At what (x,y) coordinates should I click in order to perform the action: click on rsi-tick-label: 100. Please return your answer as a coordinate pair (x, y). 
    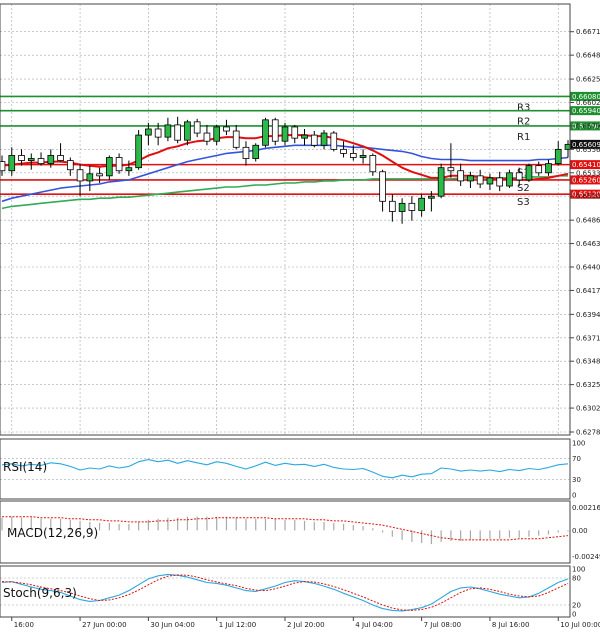
    Looking at the image, I should click on (578, 444).